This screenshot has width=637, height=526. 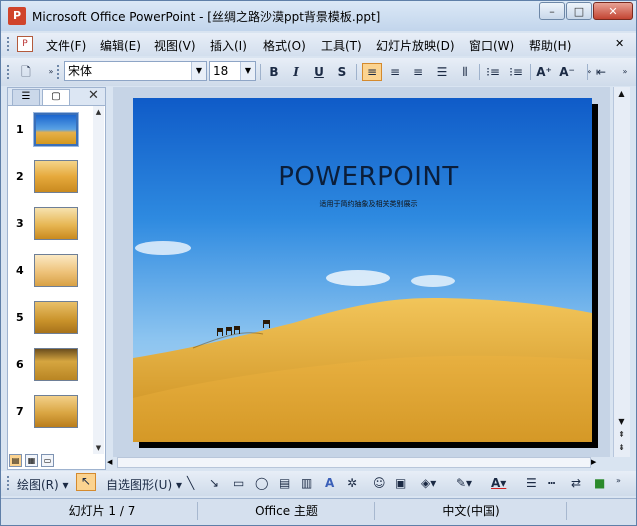 I want to click on document-close-icon: ✕, so click(x=619, y=43).